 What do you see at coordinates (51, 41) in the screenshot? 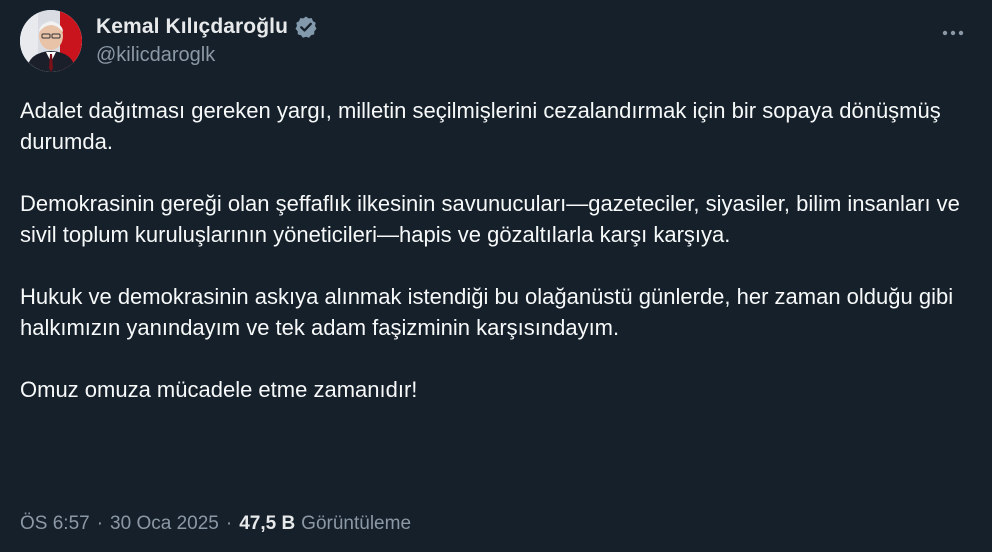
I see `avatar` at bounding box center [51, 41].